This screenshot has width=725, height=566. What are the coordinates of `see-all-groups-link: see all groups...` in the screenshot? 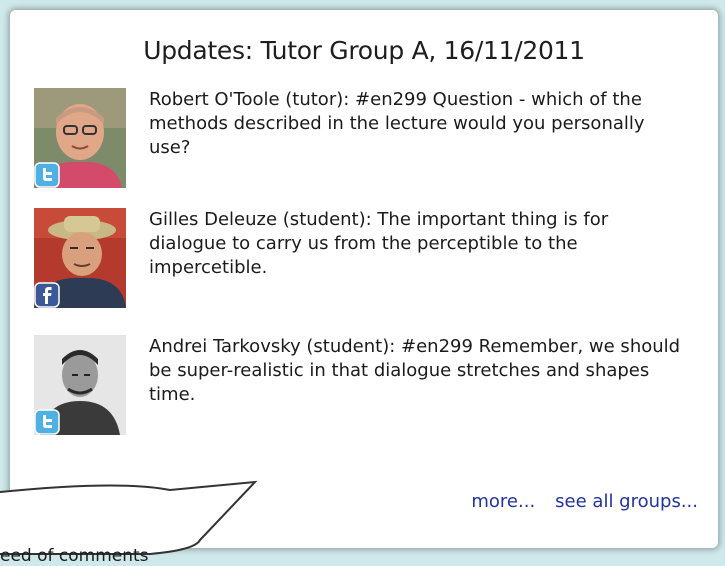 It's located at (626, 501).